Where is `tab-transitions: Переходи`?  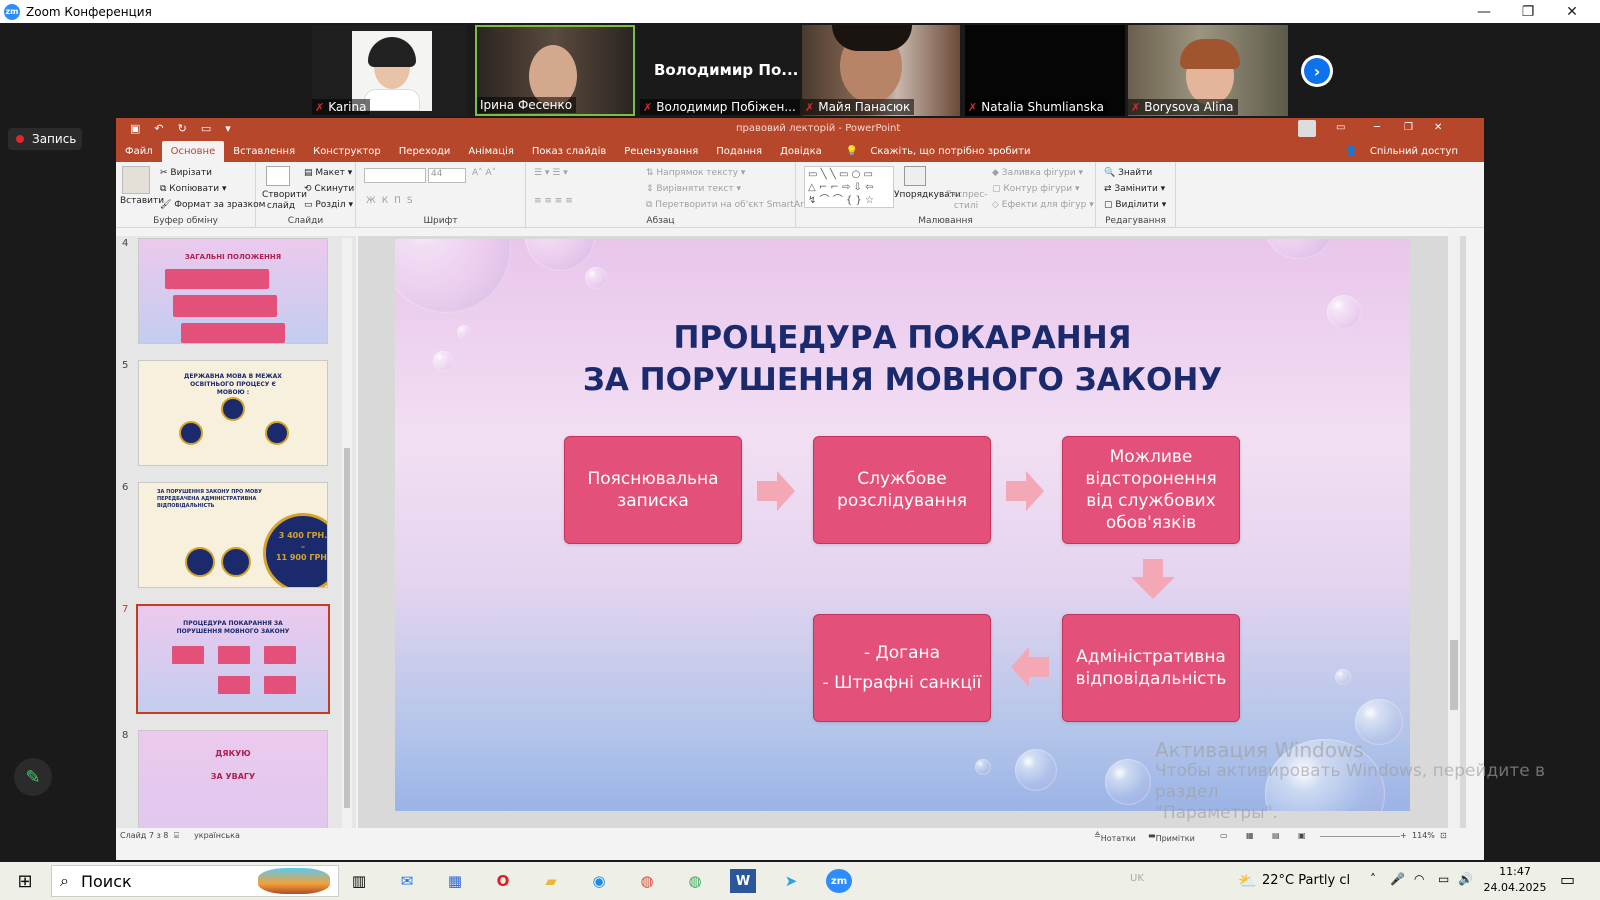
tab-transitions: Переходи is located at coordinates (425, 154).